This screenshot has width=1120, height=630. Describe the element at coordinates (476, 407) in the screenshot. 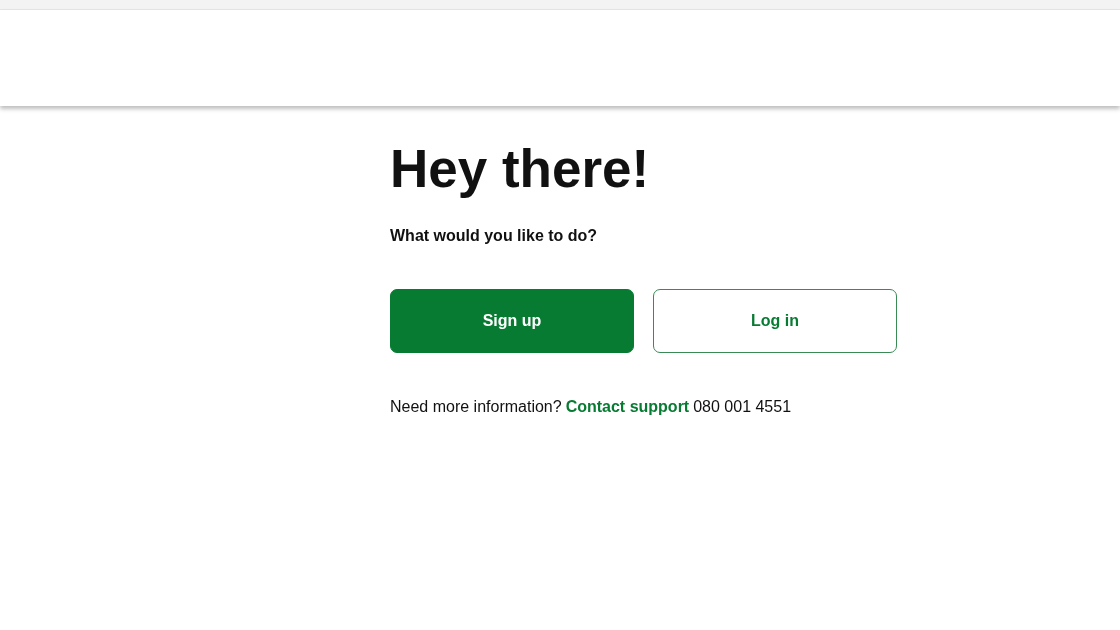

I see `help-text: Need more information?` at that location.